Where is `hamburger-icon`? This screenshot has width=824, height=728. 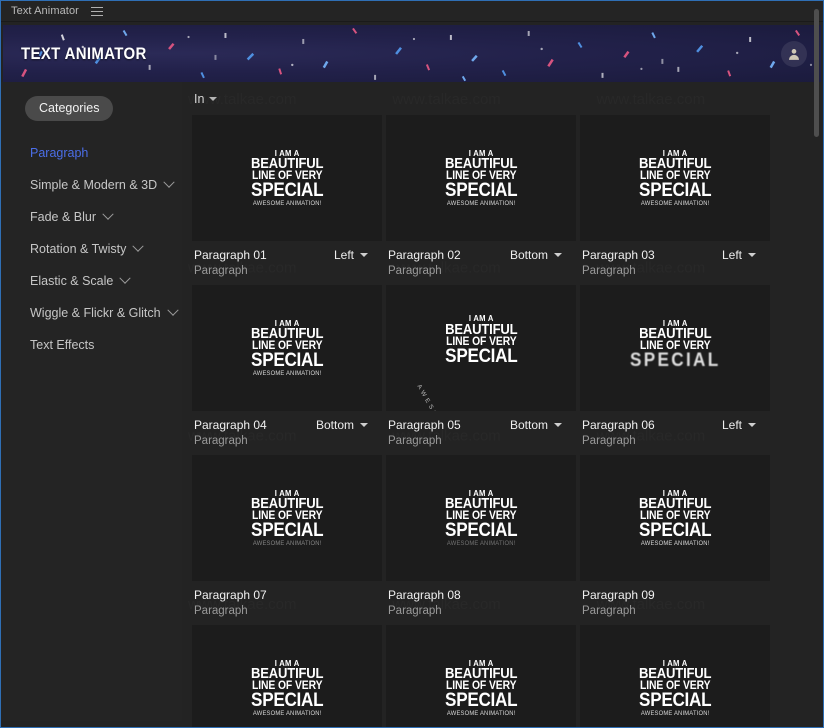
hamburger-icon is located at coordinates (96, 11).